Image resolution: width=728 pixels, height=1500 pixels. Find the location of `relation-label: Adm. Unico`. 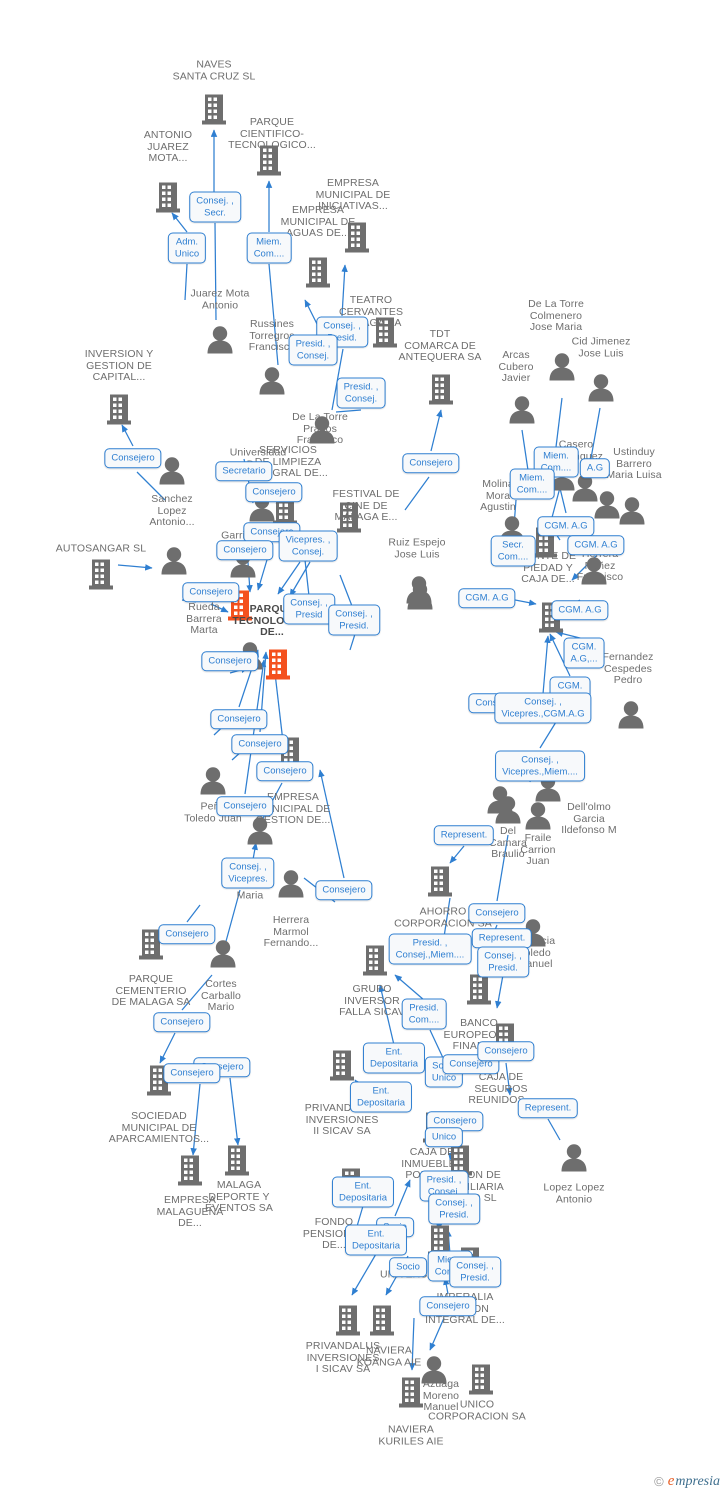

relation-label: Adm. Unico is located at coordinates (187, 248).